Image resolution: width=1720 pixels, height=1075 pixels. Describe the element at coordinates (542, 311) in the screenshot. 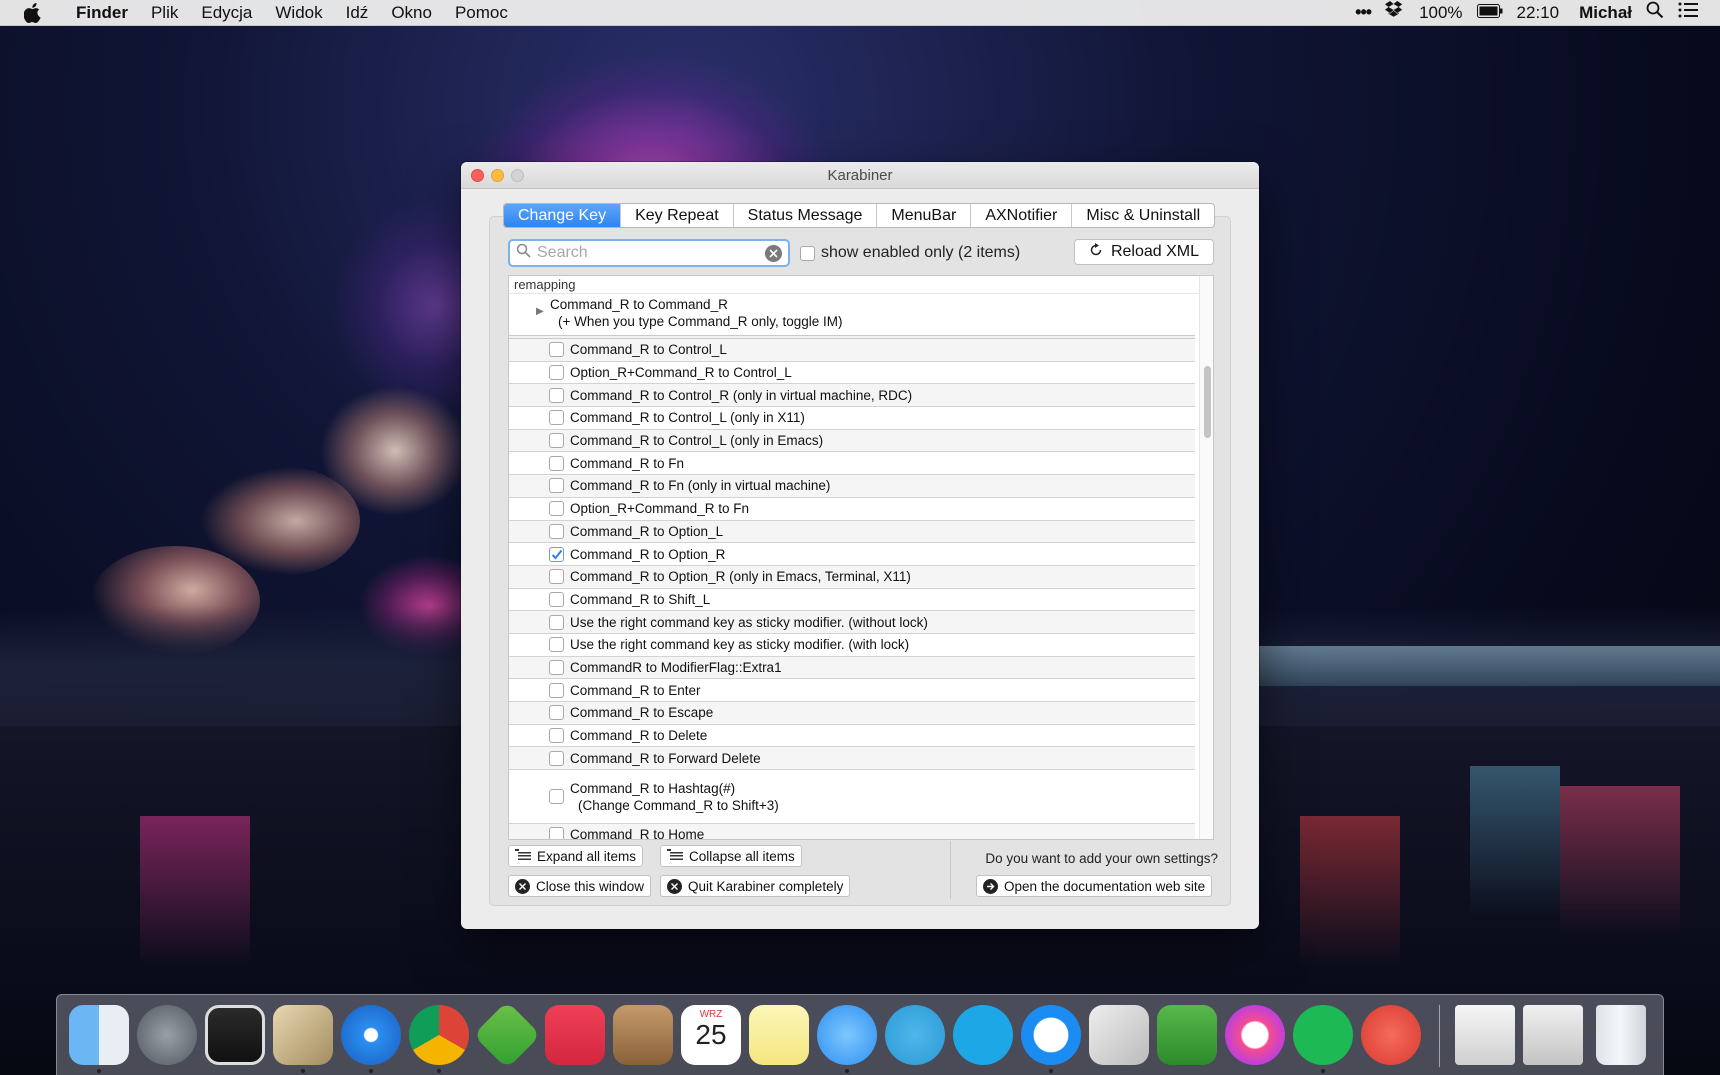

I see `disclosure-triangle-icon: ▶` at that location.